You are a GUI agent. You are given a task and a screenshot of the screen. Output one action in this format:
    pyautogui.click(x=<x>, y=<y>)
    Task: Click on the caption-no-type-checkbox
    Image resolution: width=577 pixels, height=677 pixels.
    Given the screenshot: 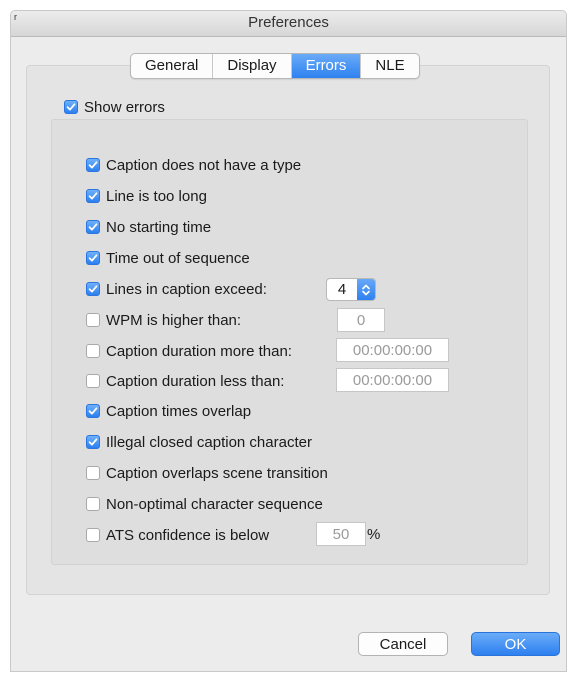 What is the action you would take?
    pyautogui.click(x=93, y=165)
    